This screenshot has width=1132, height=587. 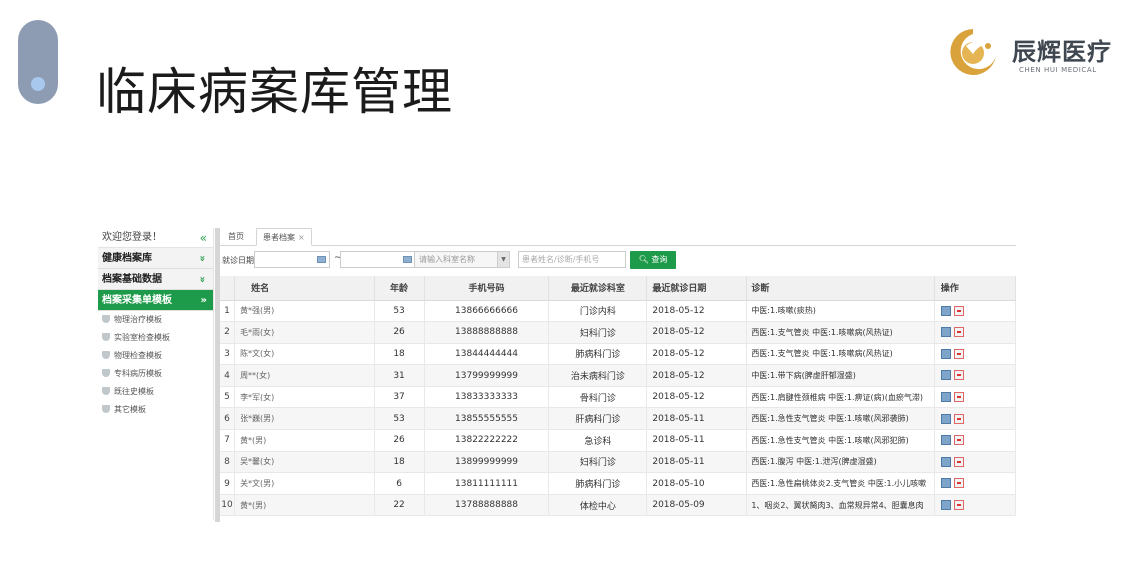 I want to click on end-date-input, so click(x=378, y=259).